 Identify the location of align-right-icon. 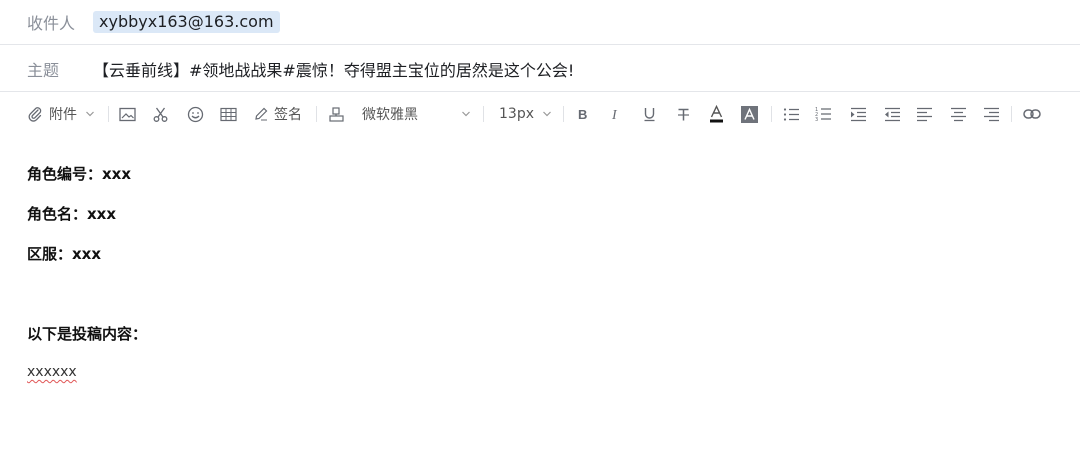
(991, 114).